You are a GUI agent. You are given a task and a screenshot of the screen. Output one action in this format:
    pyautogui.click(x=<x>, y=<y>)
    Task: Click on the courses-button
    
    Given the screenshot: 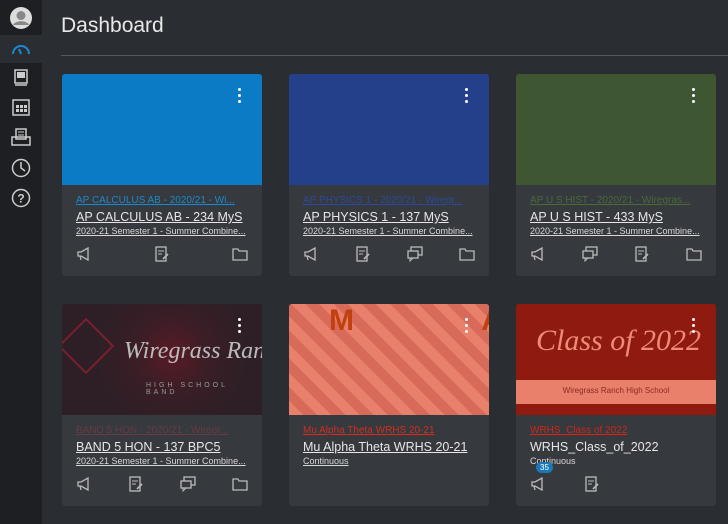 What is the action you would take?
    pyautogui.click(x=21, y=78)
    